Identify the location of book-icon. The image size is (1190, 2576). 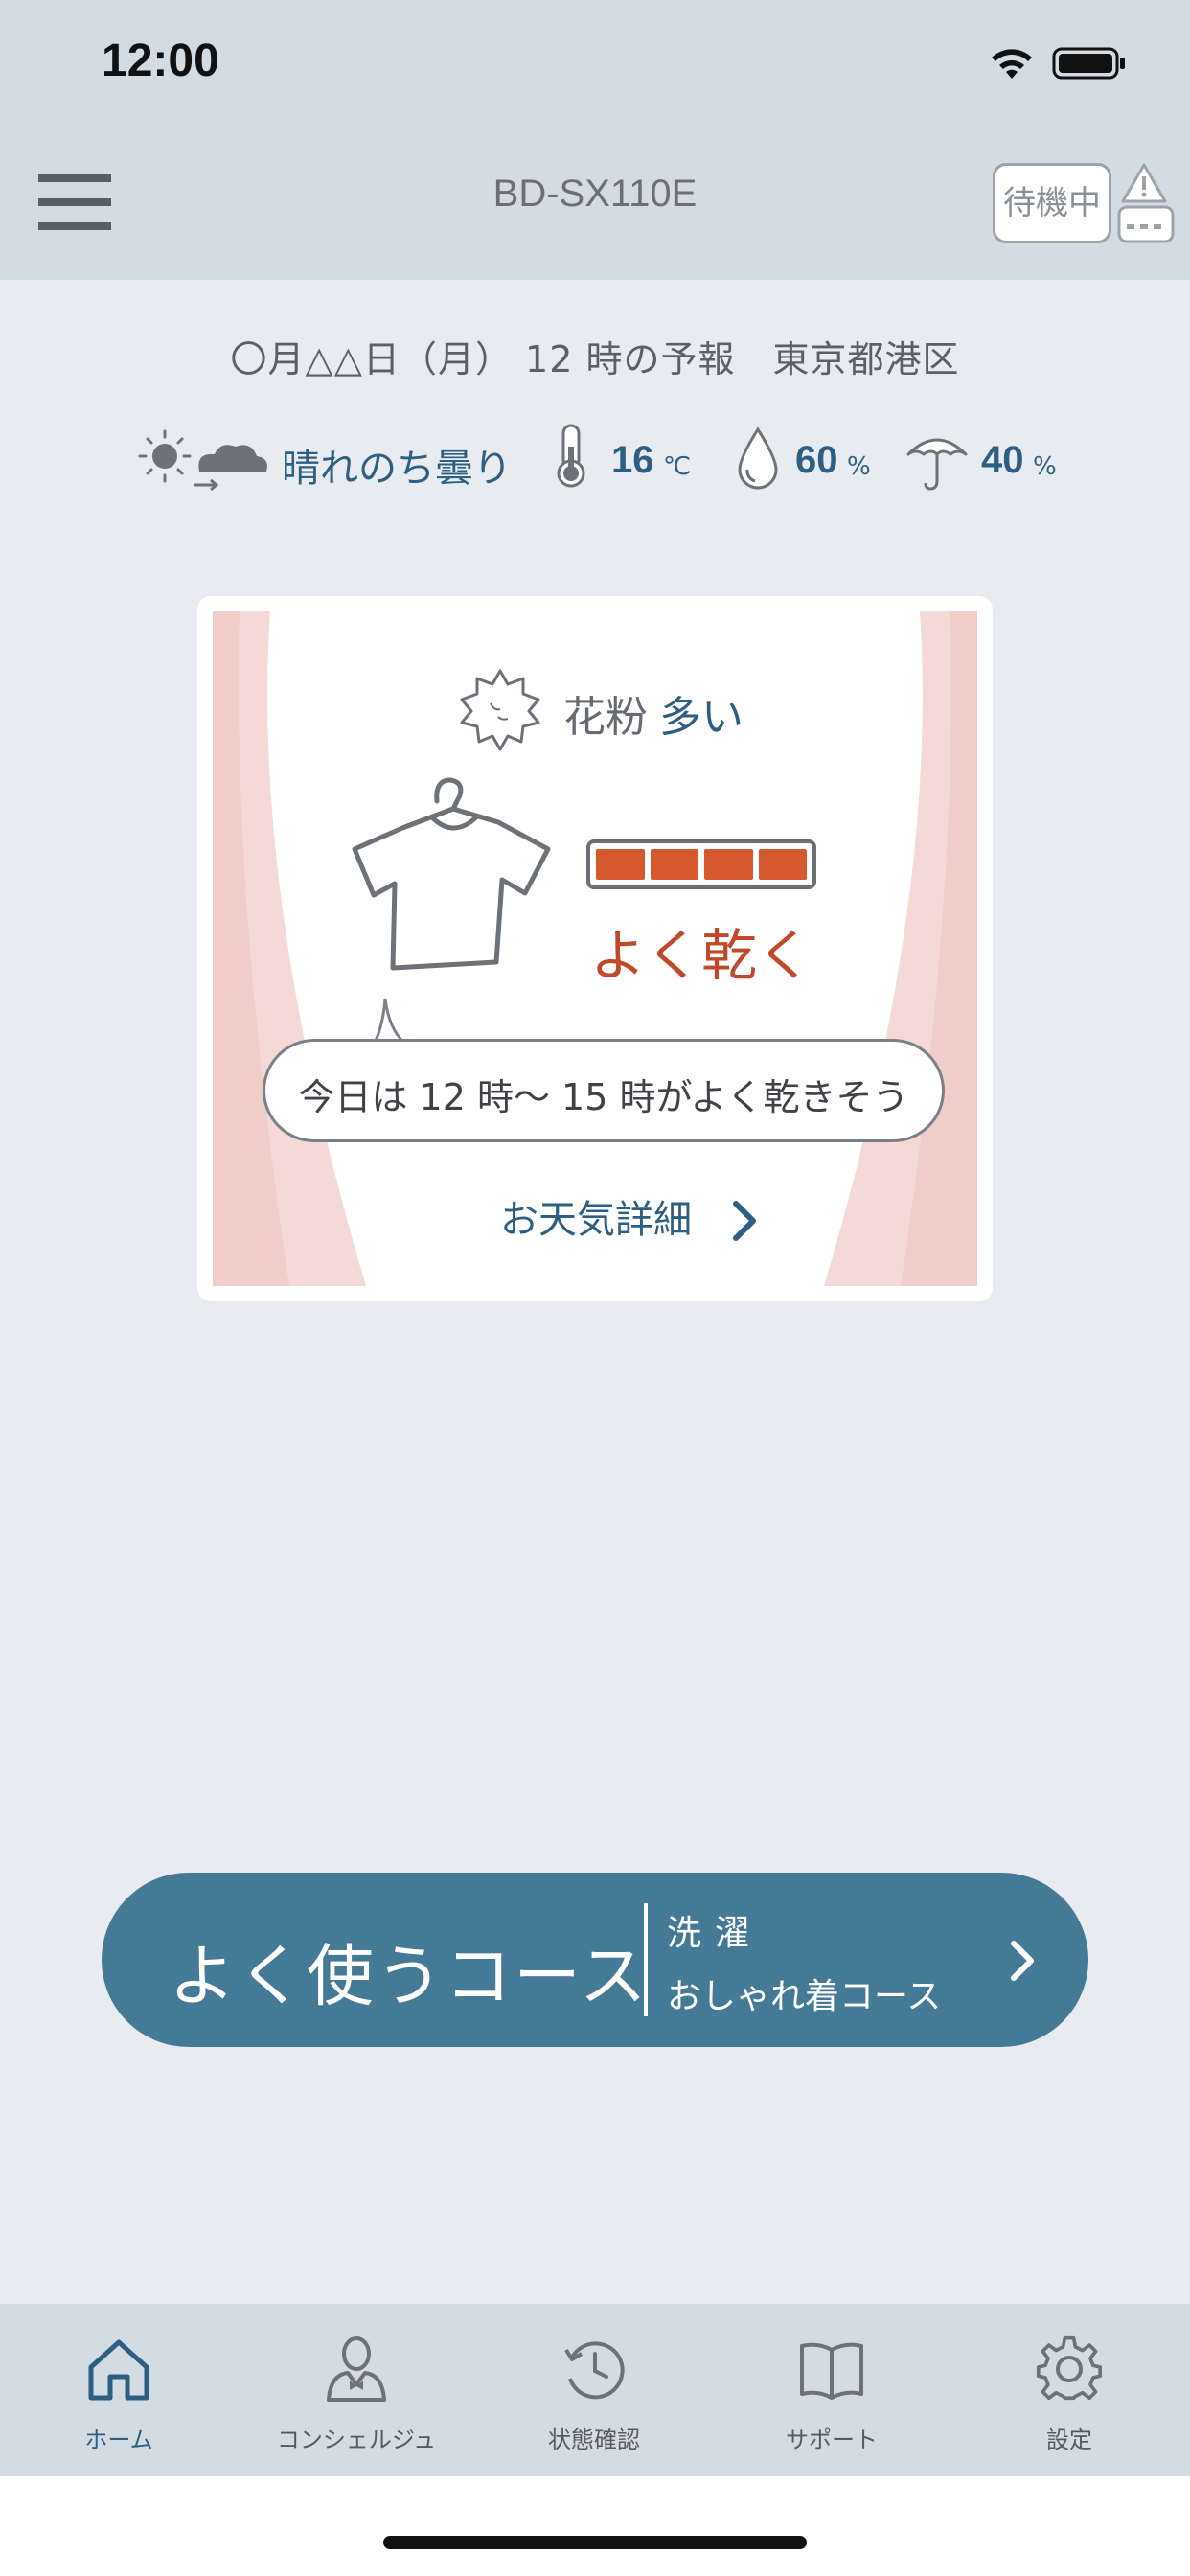
(832, 2371).